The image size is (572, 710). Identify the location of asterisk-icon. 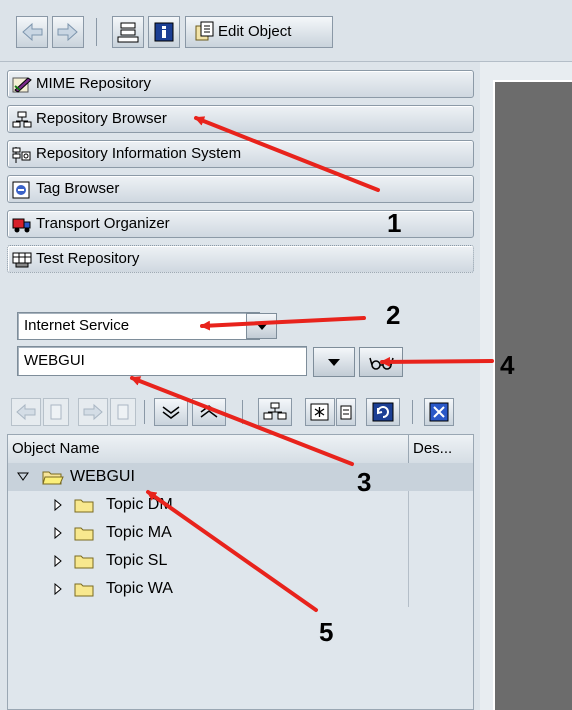
(319, 412).